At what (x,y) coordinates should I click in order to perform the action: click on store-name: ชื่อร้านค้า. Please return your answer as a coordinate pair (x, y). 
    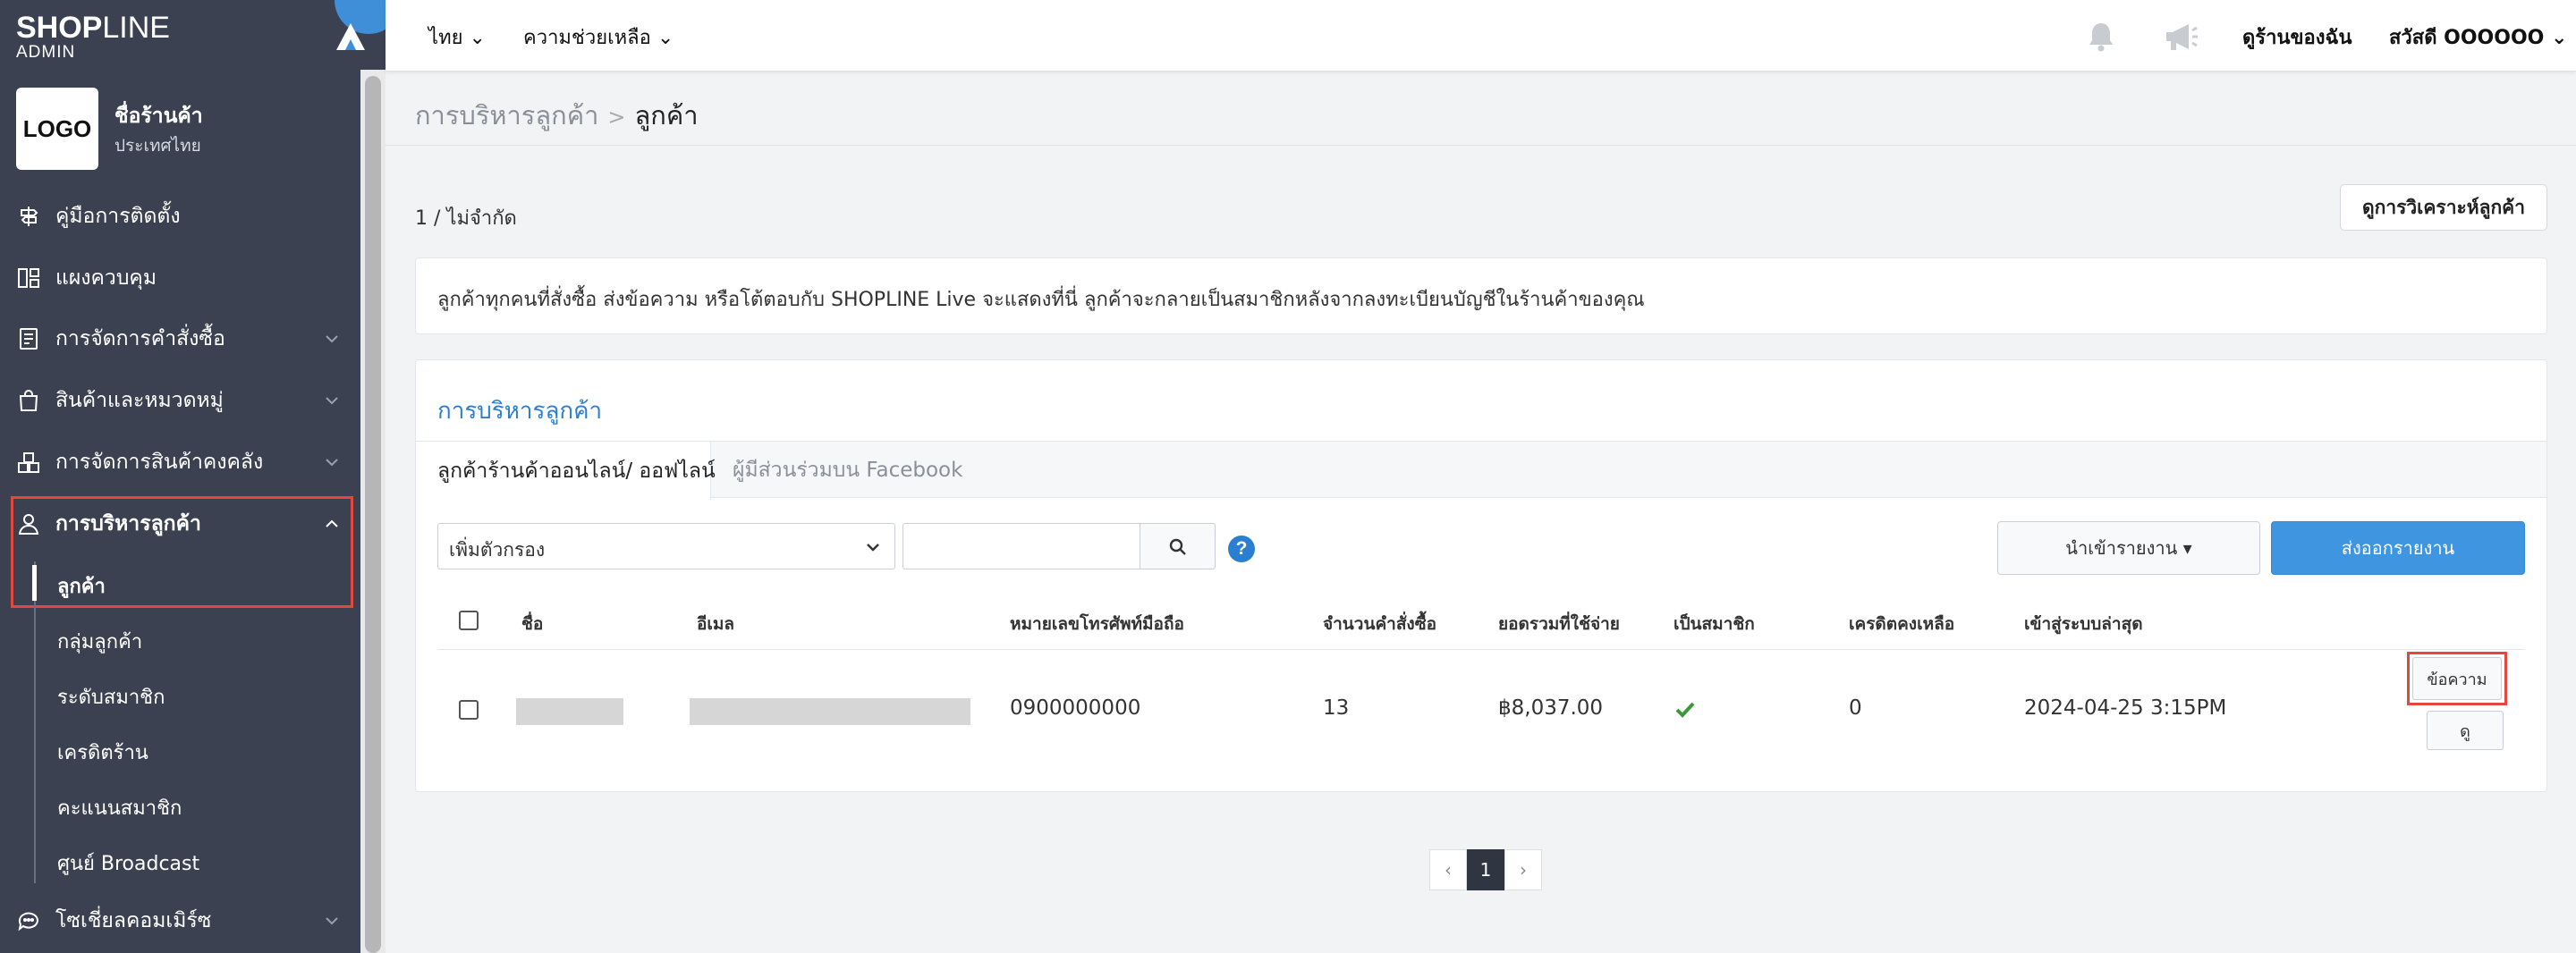
    Looking at the image, I should click on (158, 117).